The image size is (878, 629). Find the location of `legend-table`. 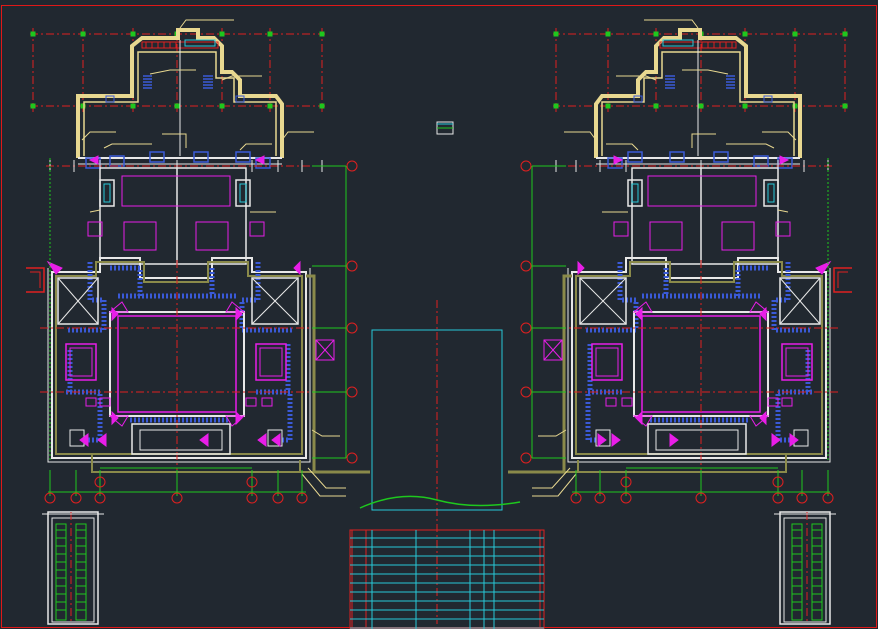

legend-table is located at coordinates (447, 579).